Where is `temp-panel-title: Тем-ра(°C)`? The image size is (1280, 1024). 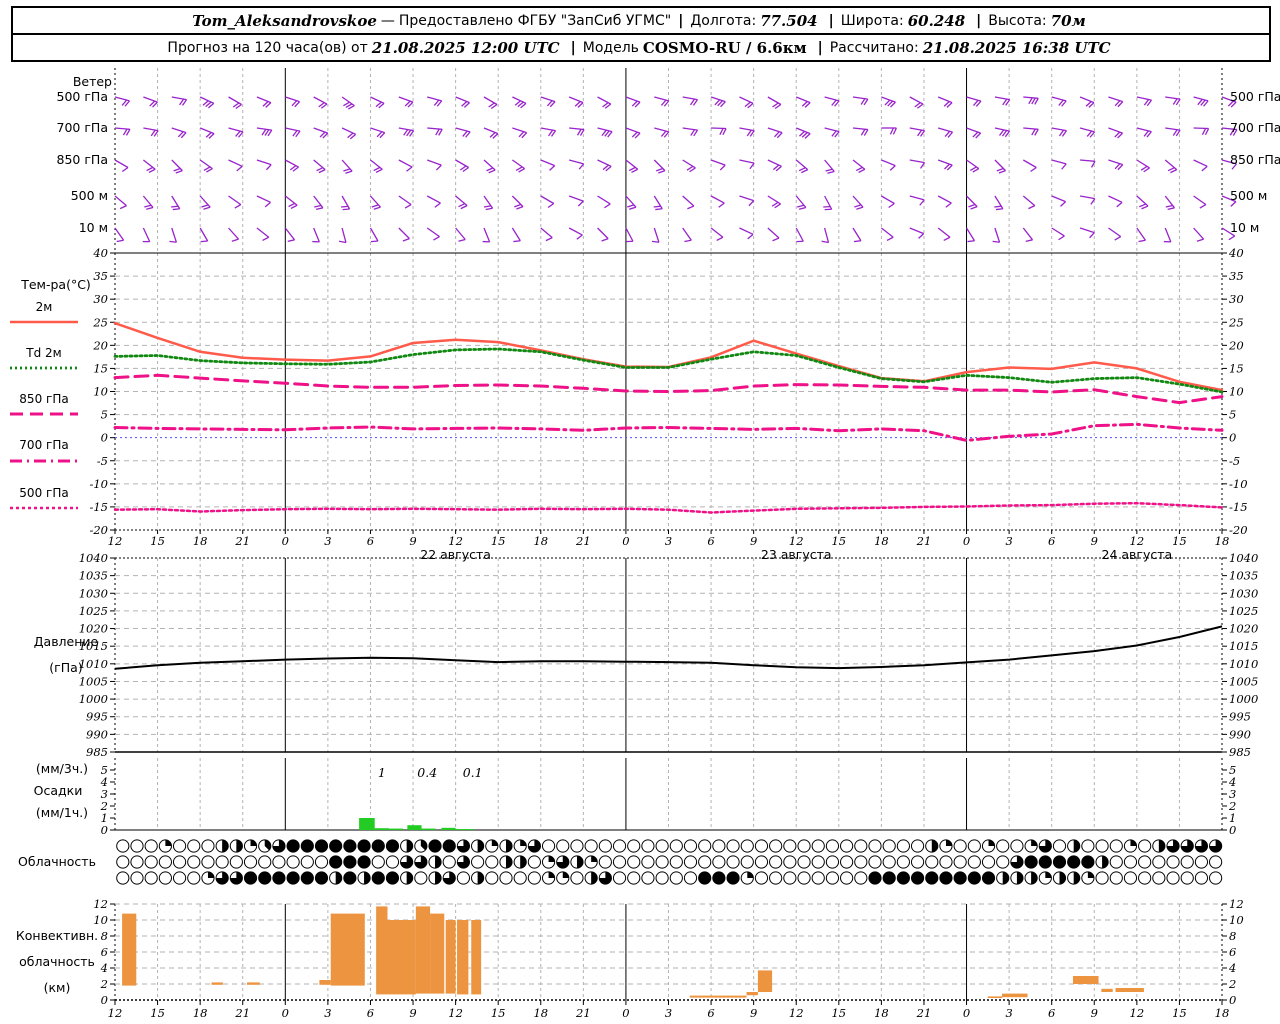
temp-panel-title: Тем-ра(°C) is located at coordinates (55, 284).